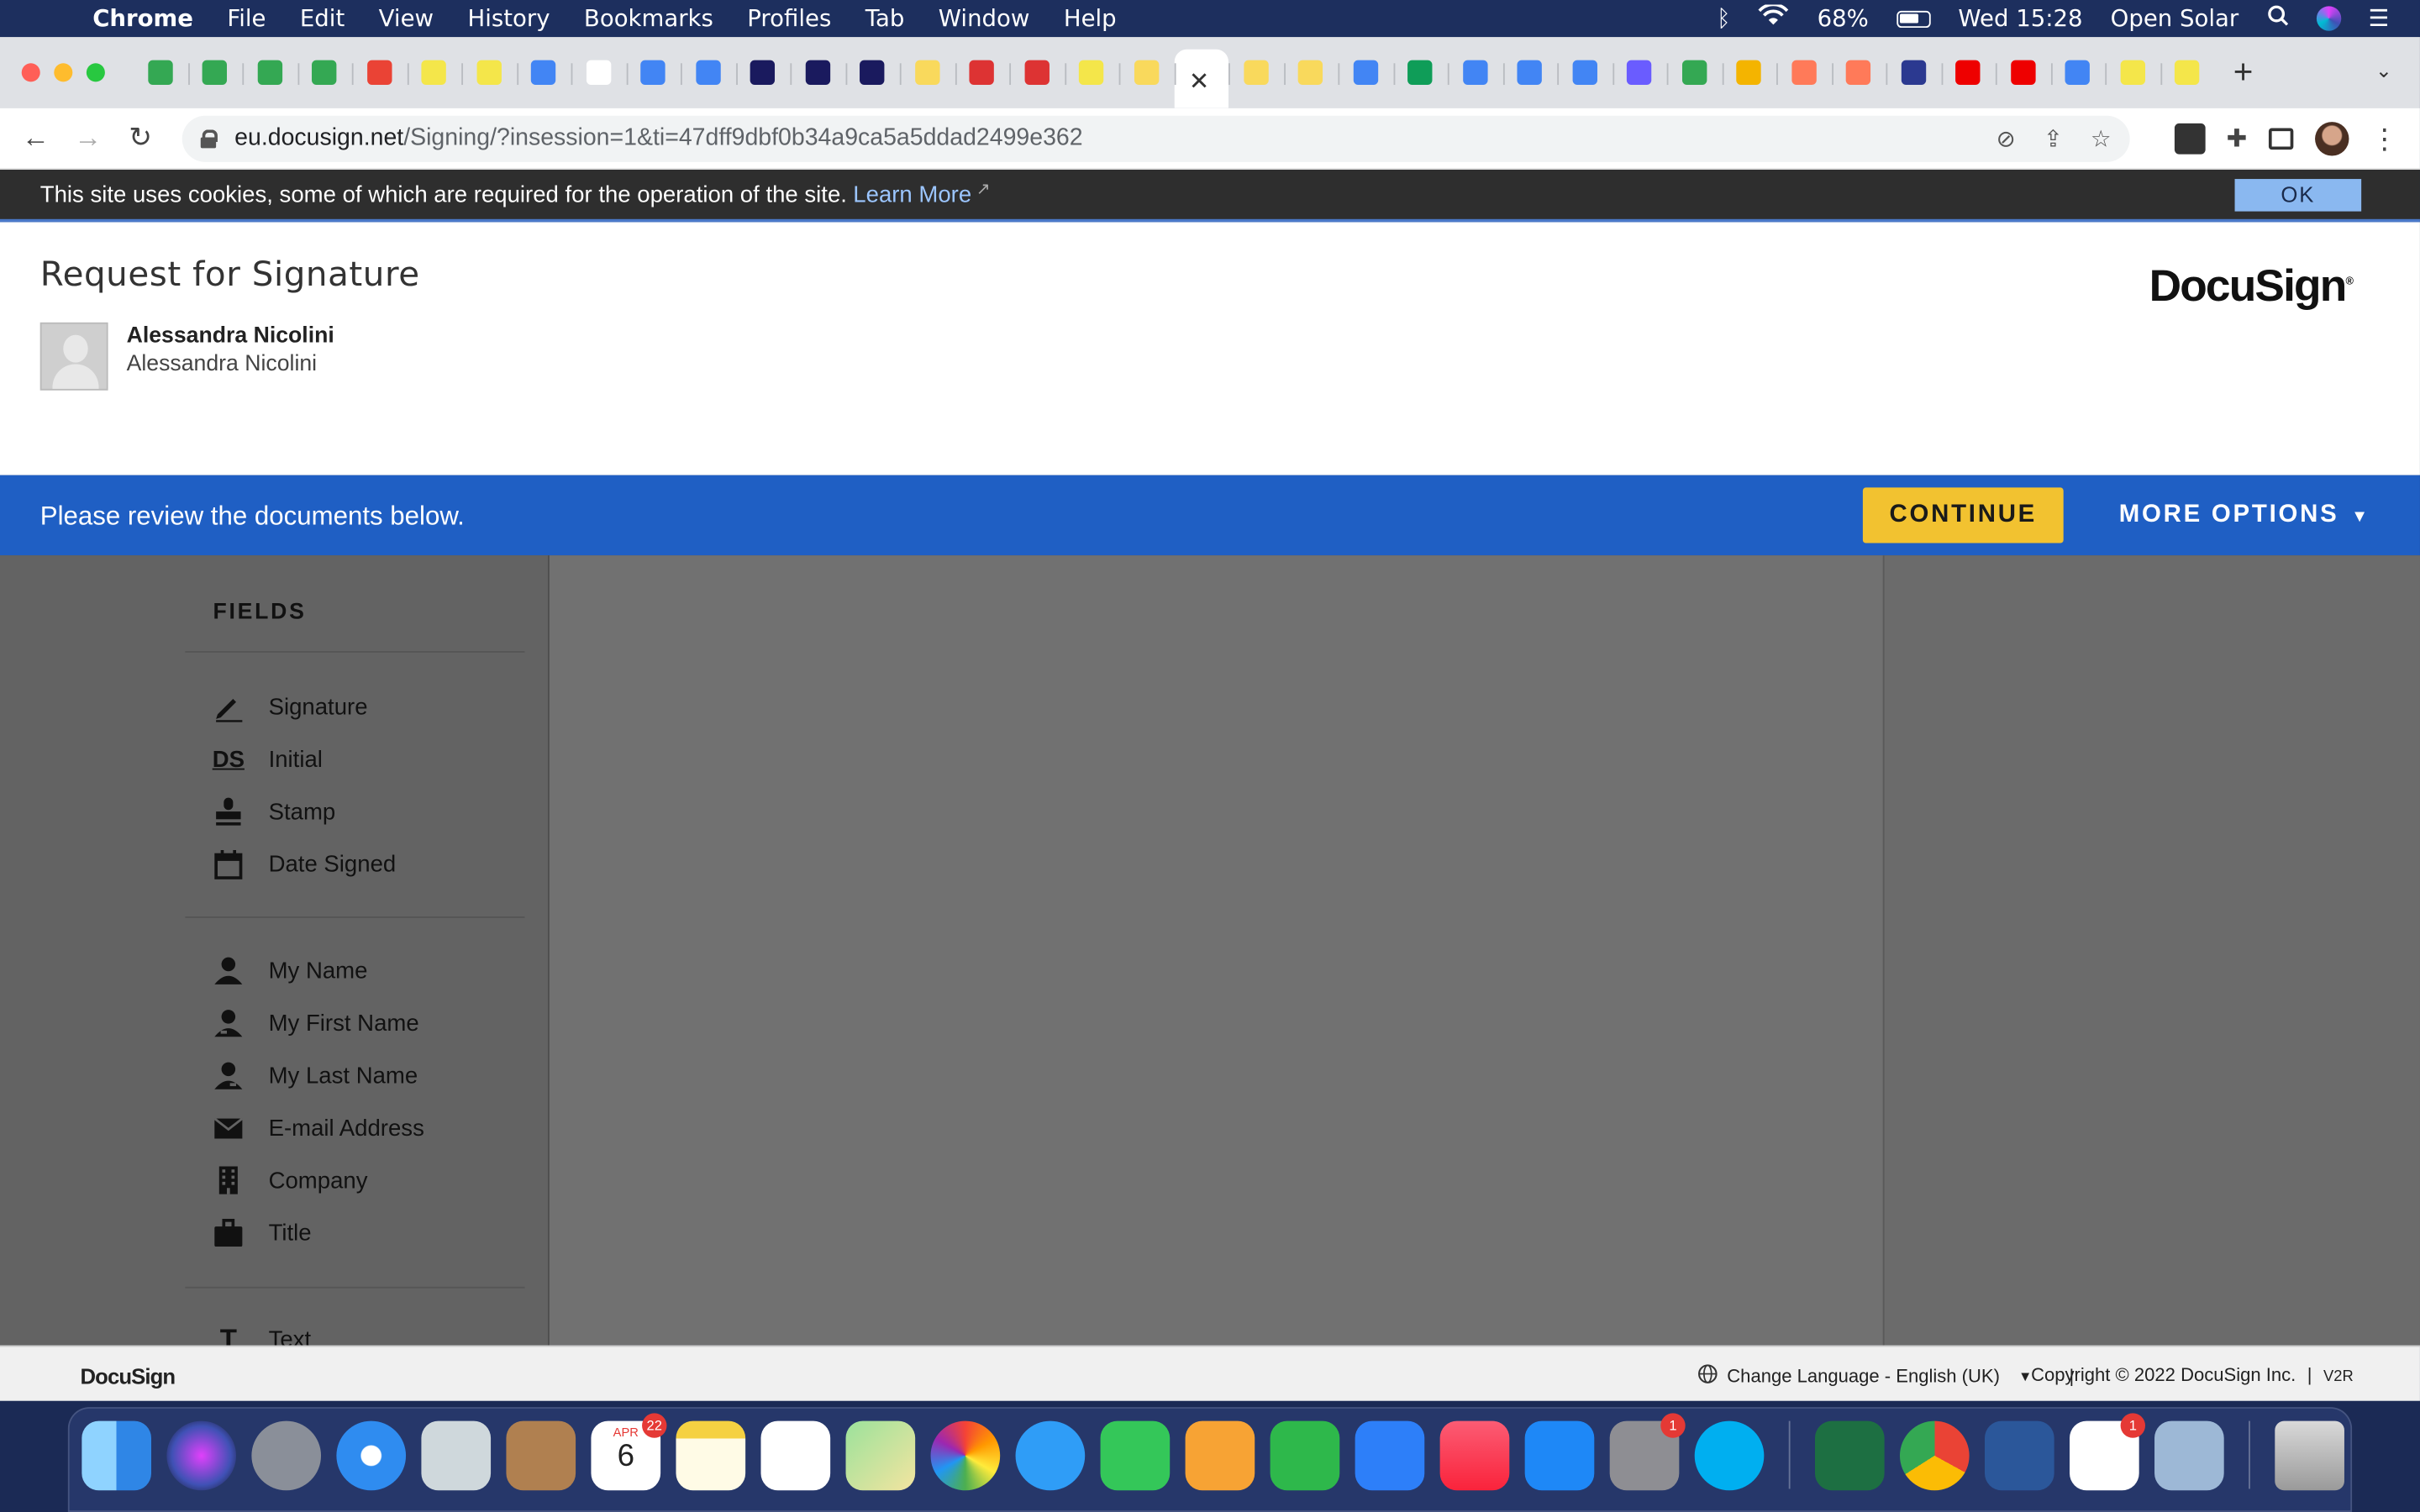 The width and height of the screenshot is (2420, 1512). What do you see at coordinates (116, 1455) in the screenshot?
I see `finder-icon` at bounding box center [116, 1455].